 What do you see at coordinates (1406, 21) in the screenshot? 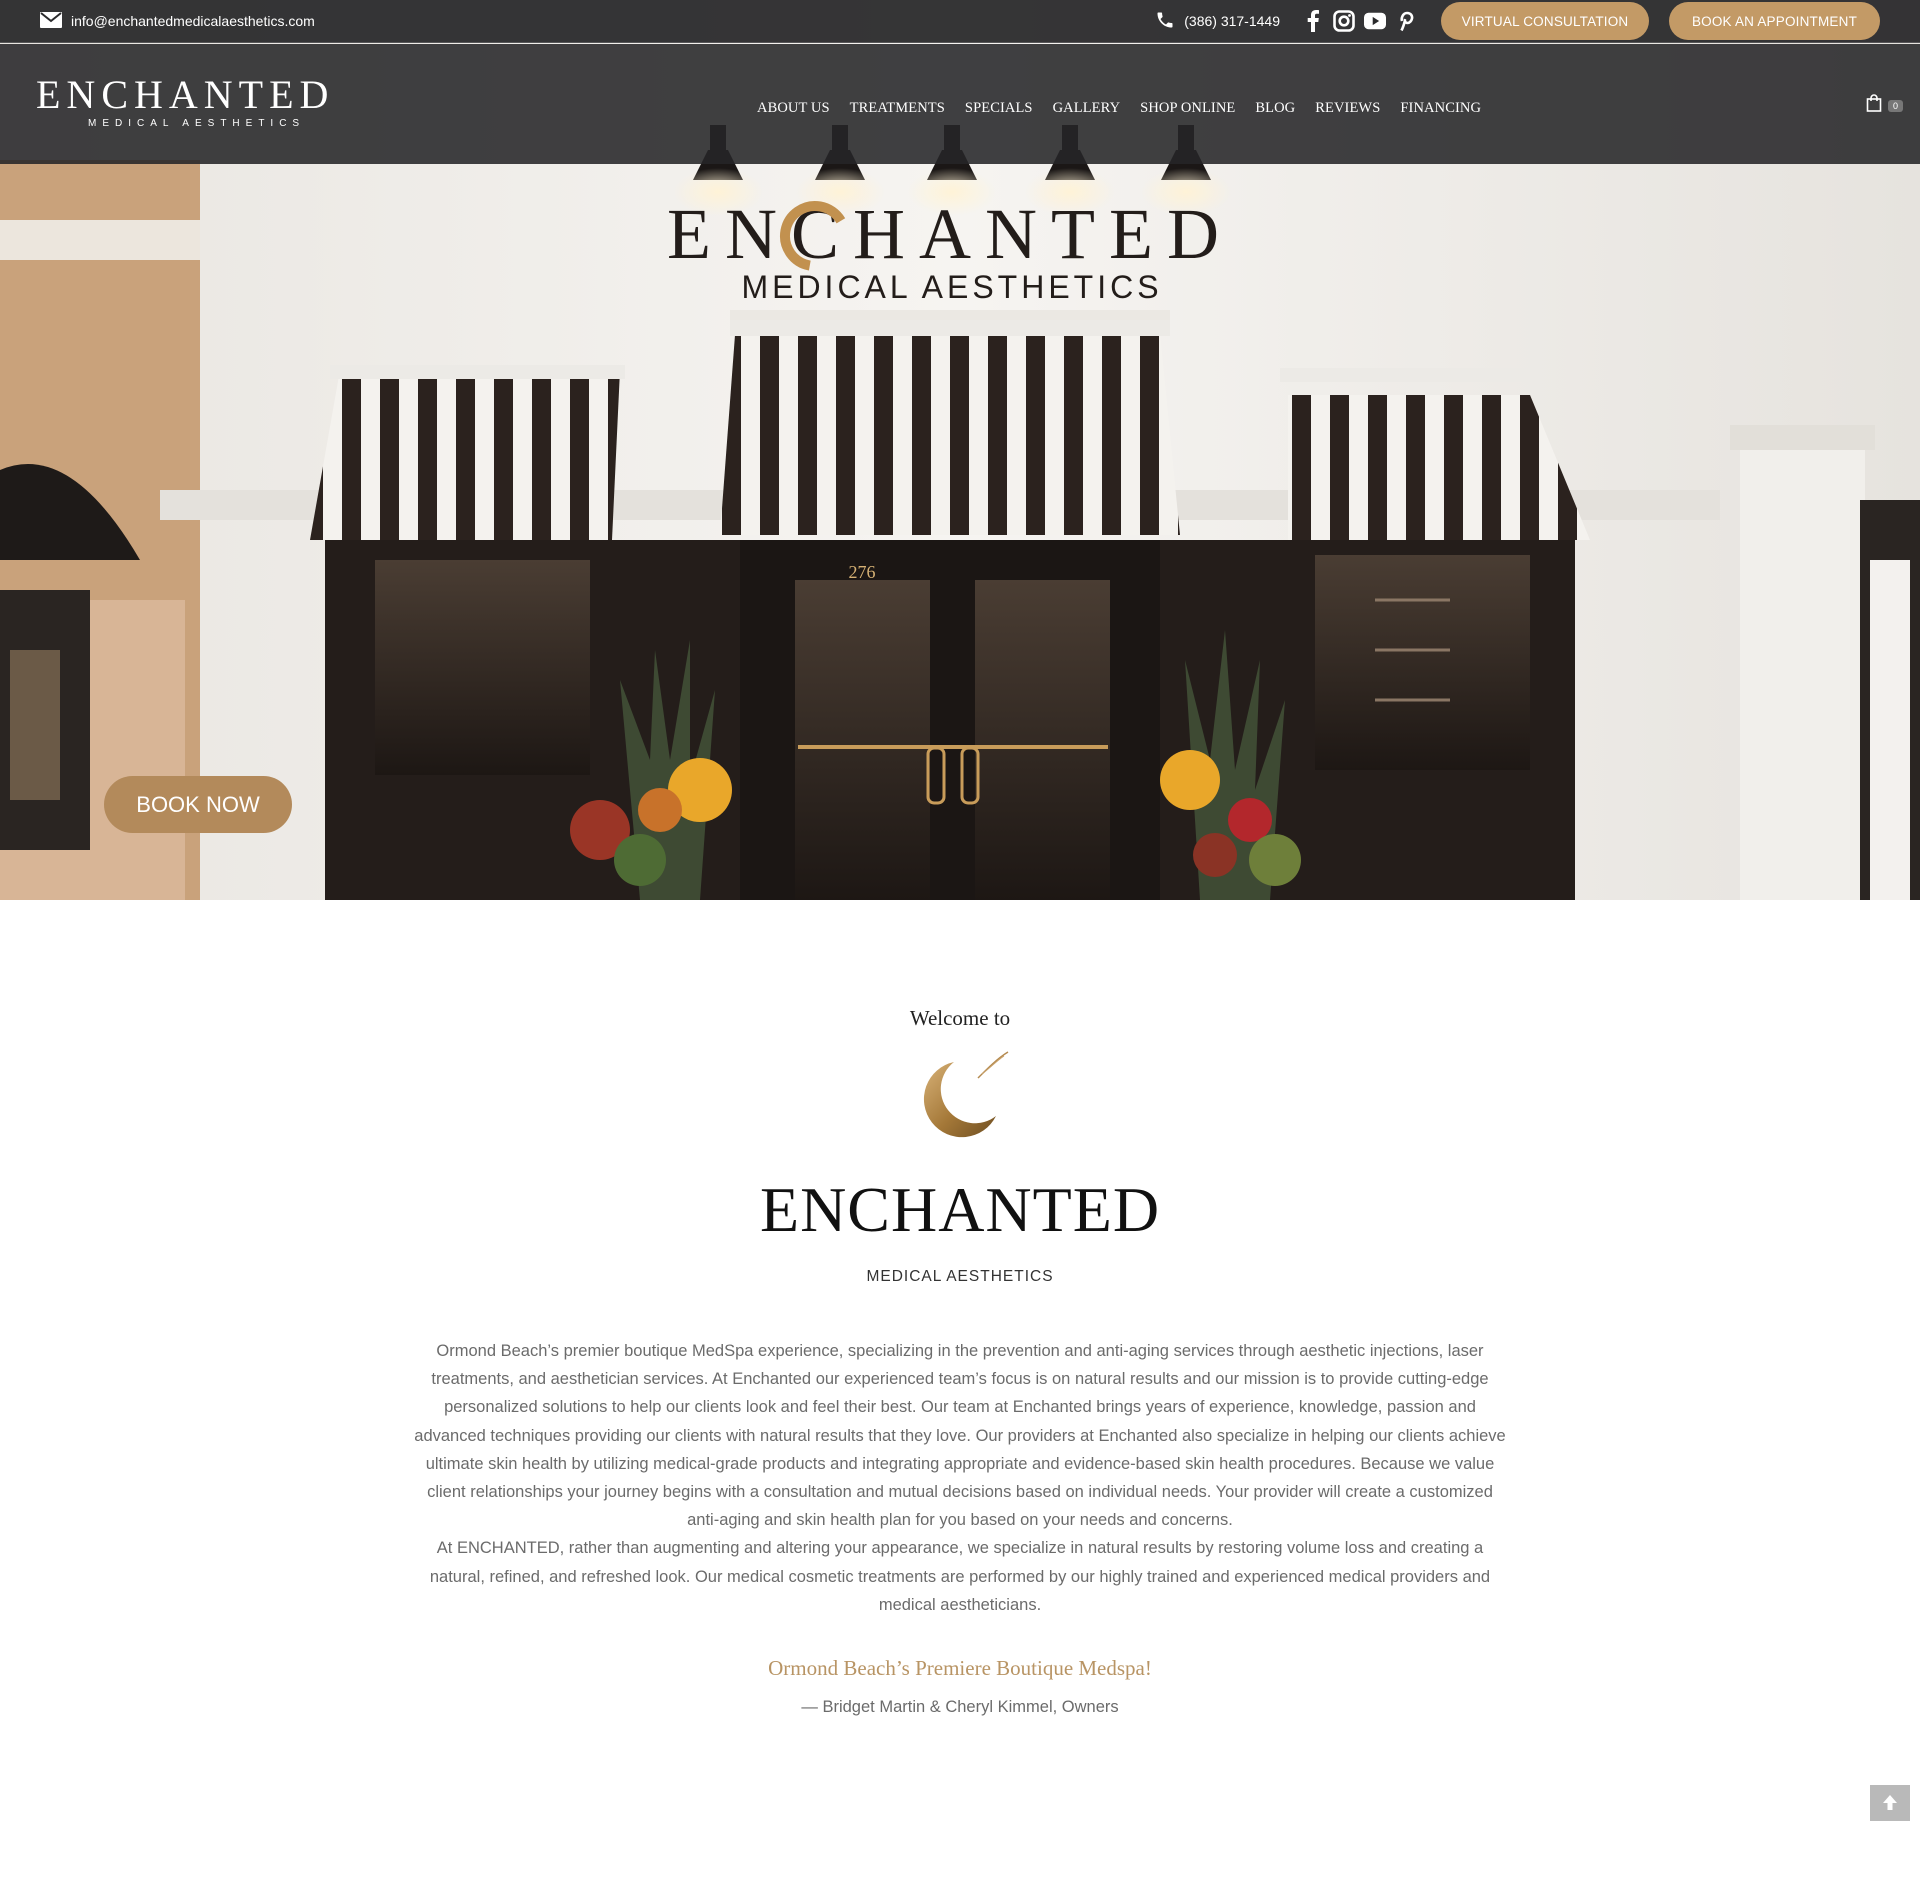
I see `pinterest-icon` at bounding box center [1406, 21].